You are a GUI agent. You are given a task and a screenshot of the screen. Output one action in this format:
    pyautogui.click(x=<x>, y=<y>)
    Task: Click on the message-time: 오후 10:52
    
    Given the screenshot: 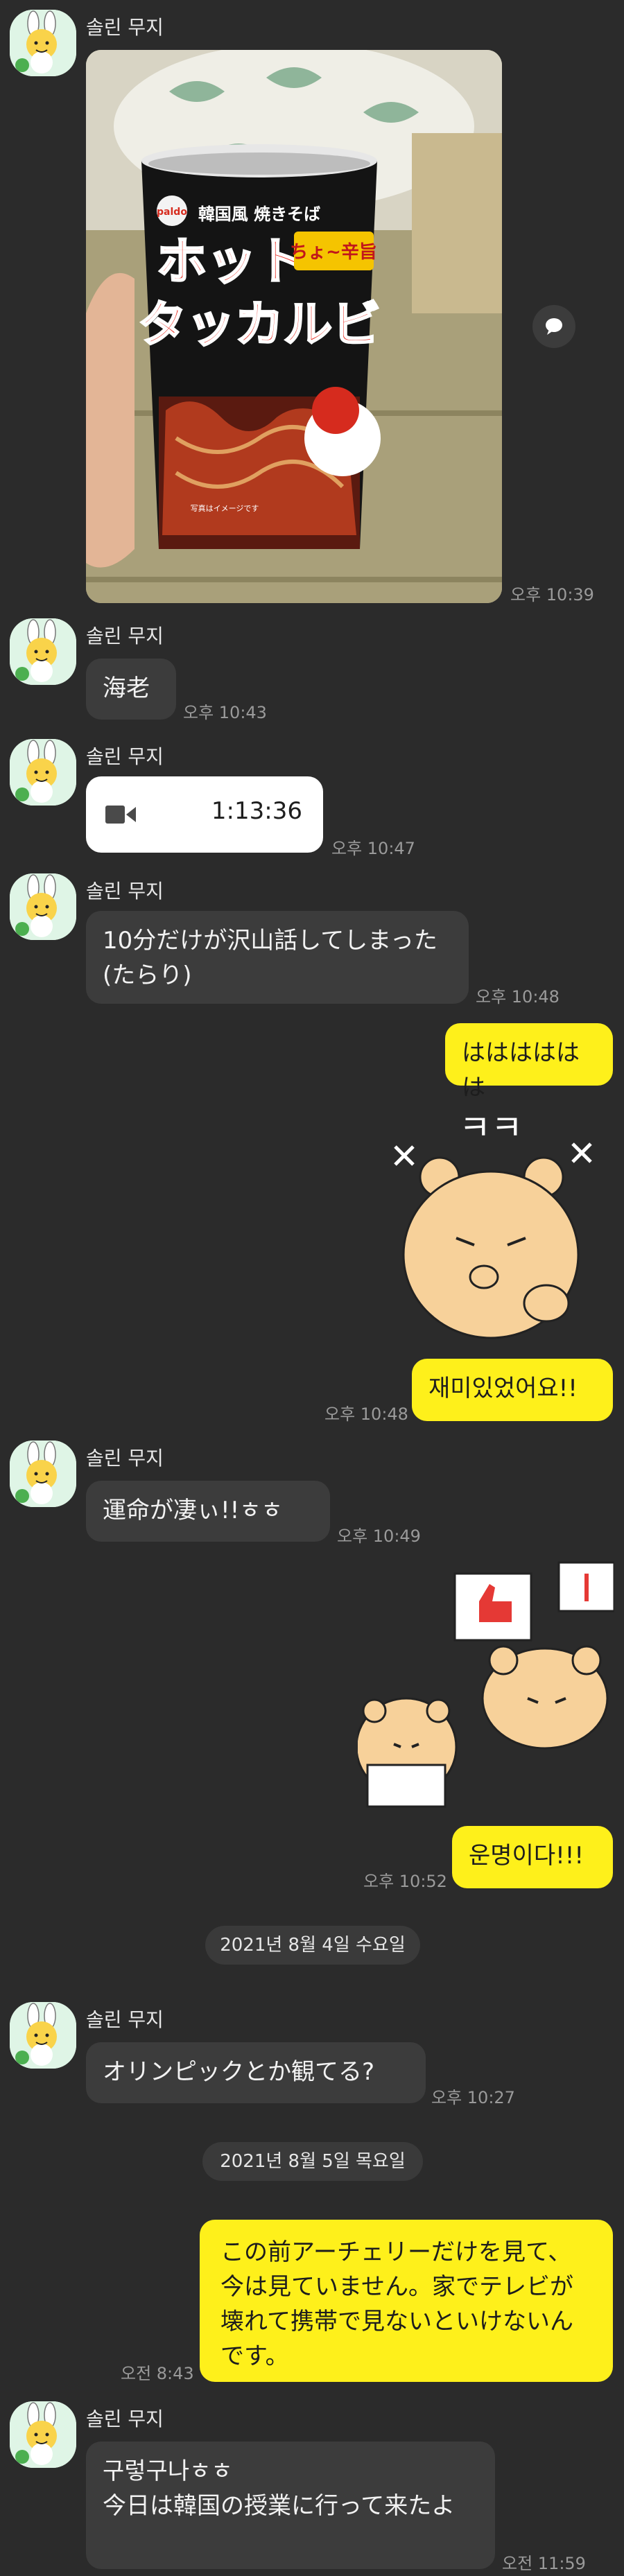 What is the action you would take?
    pyautogui.click(x=405, y=1881)
    